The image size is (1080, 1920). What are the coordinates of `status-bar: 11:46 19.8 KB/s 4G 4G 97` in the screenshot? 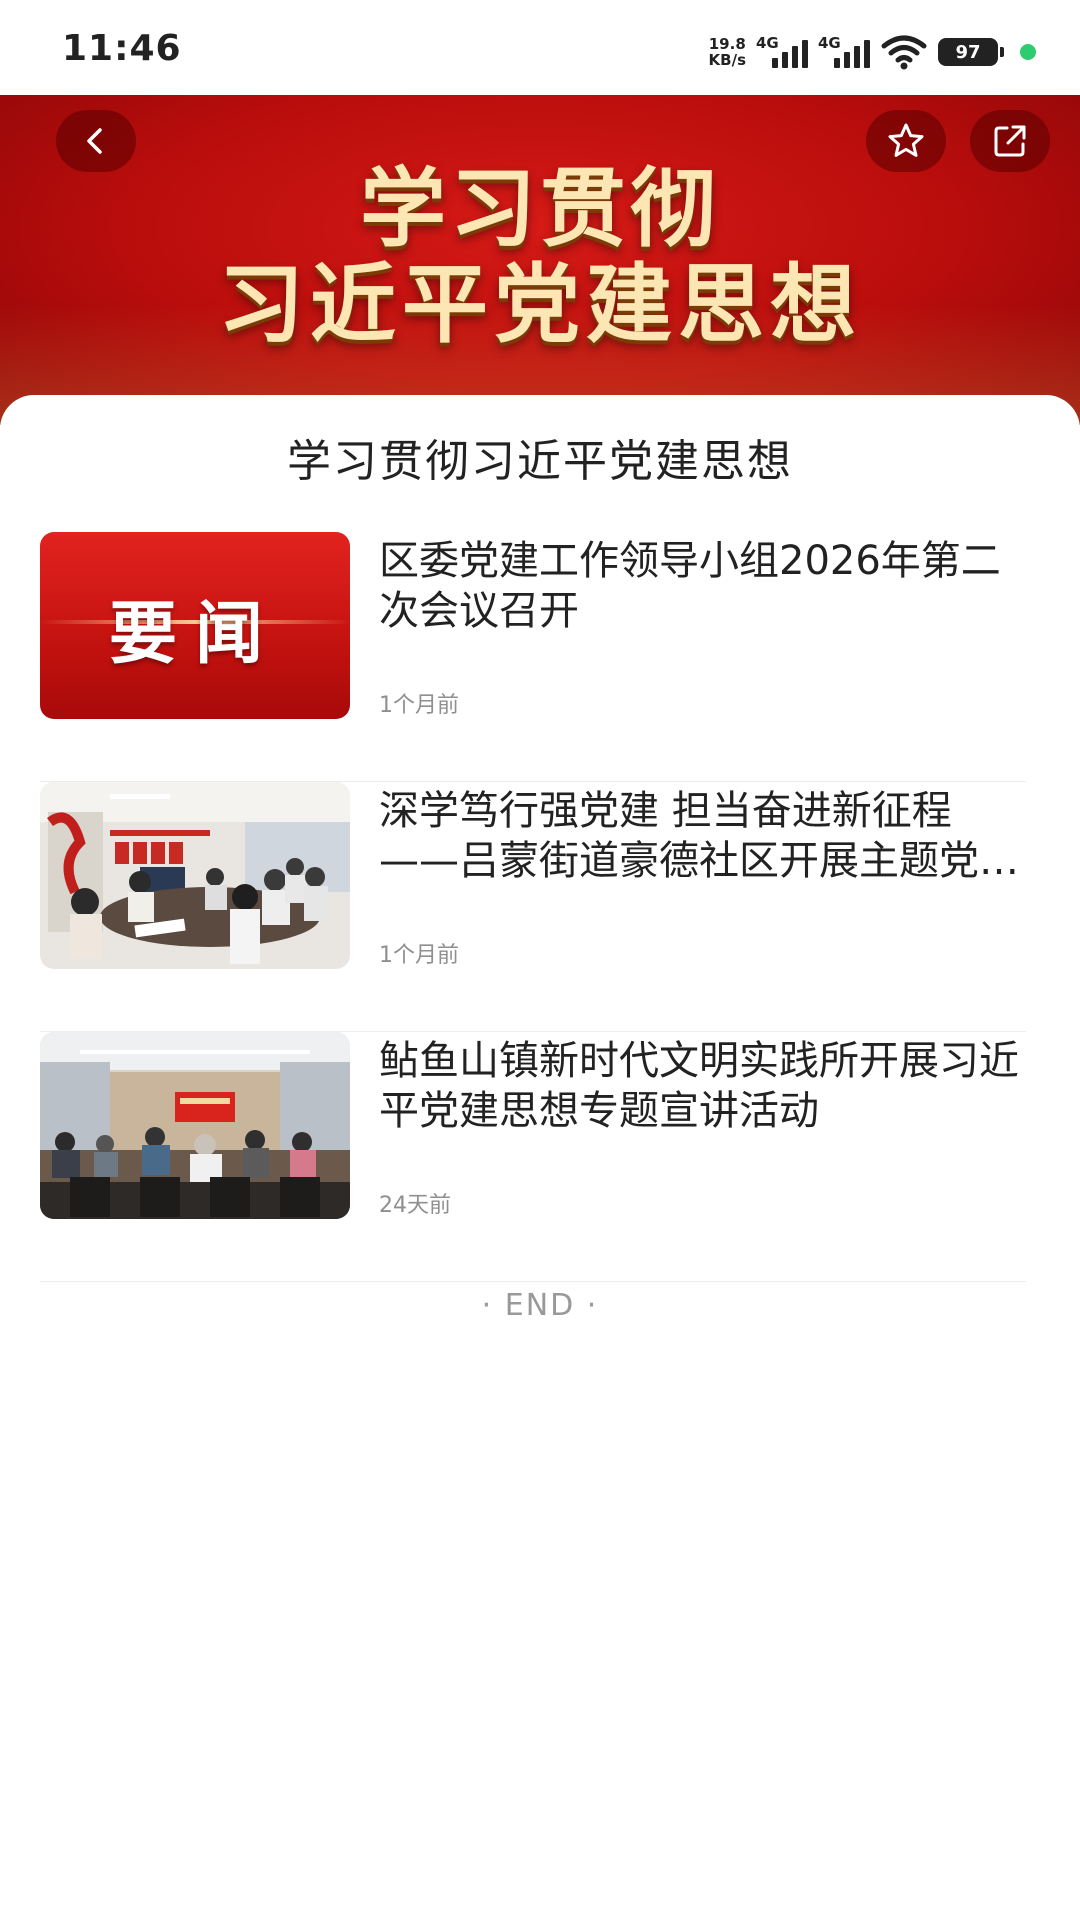 It's located at (540, 47).